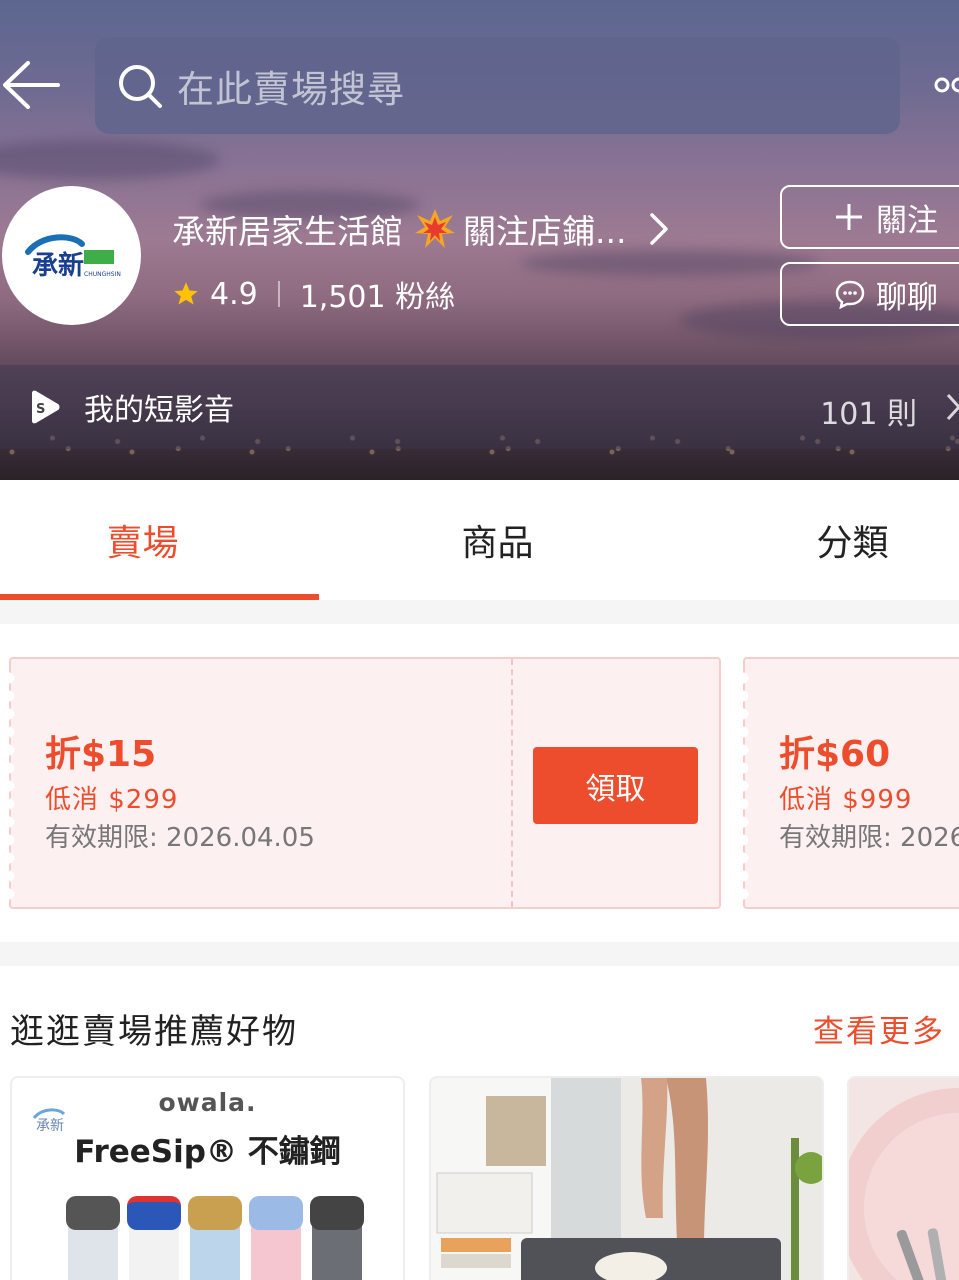 The height and width of the screenshot is (1280, 959). I want to click on shop-rating: 4.9, so click(234, 294).